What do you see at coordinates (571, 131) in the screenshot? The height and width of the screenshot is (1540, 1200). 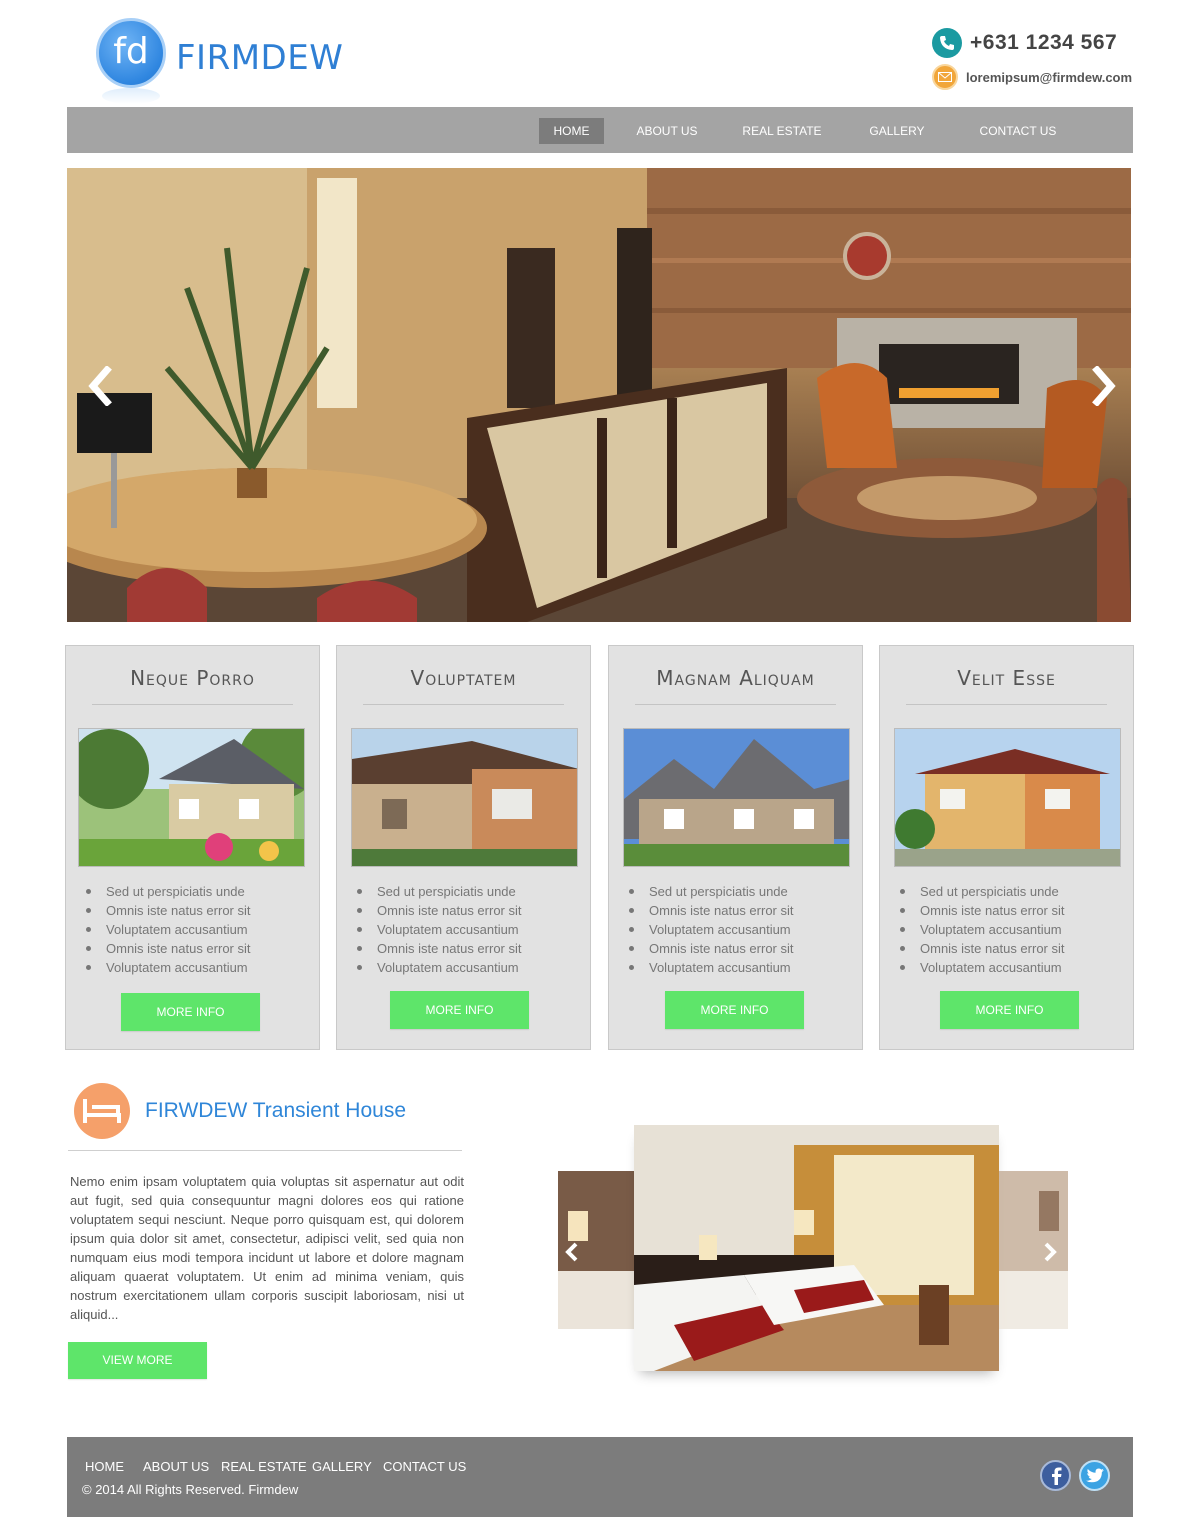 I see `nav-home: HOME` at bounding box center [571, 131].